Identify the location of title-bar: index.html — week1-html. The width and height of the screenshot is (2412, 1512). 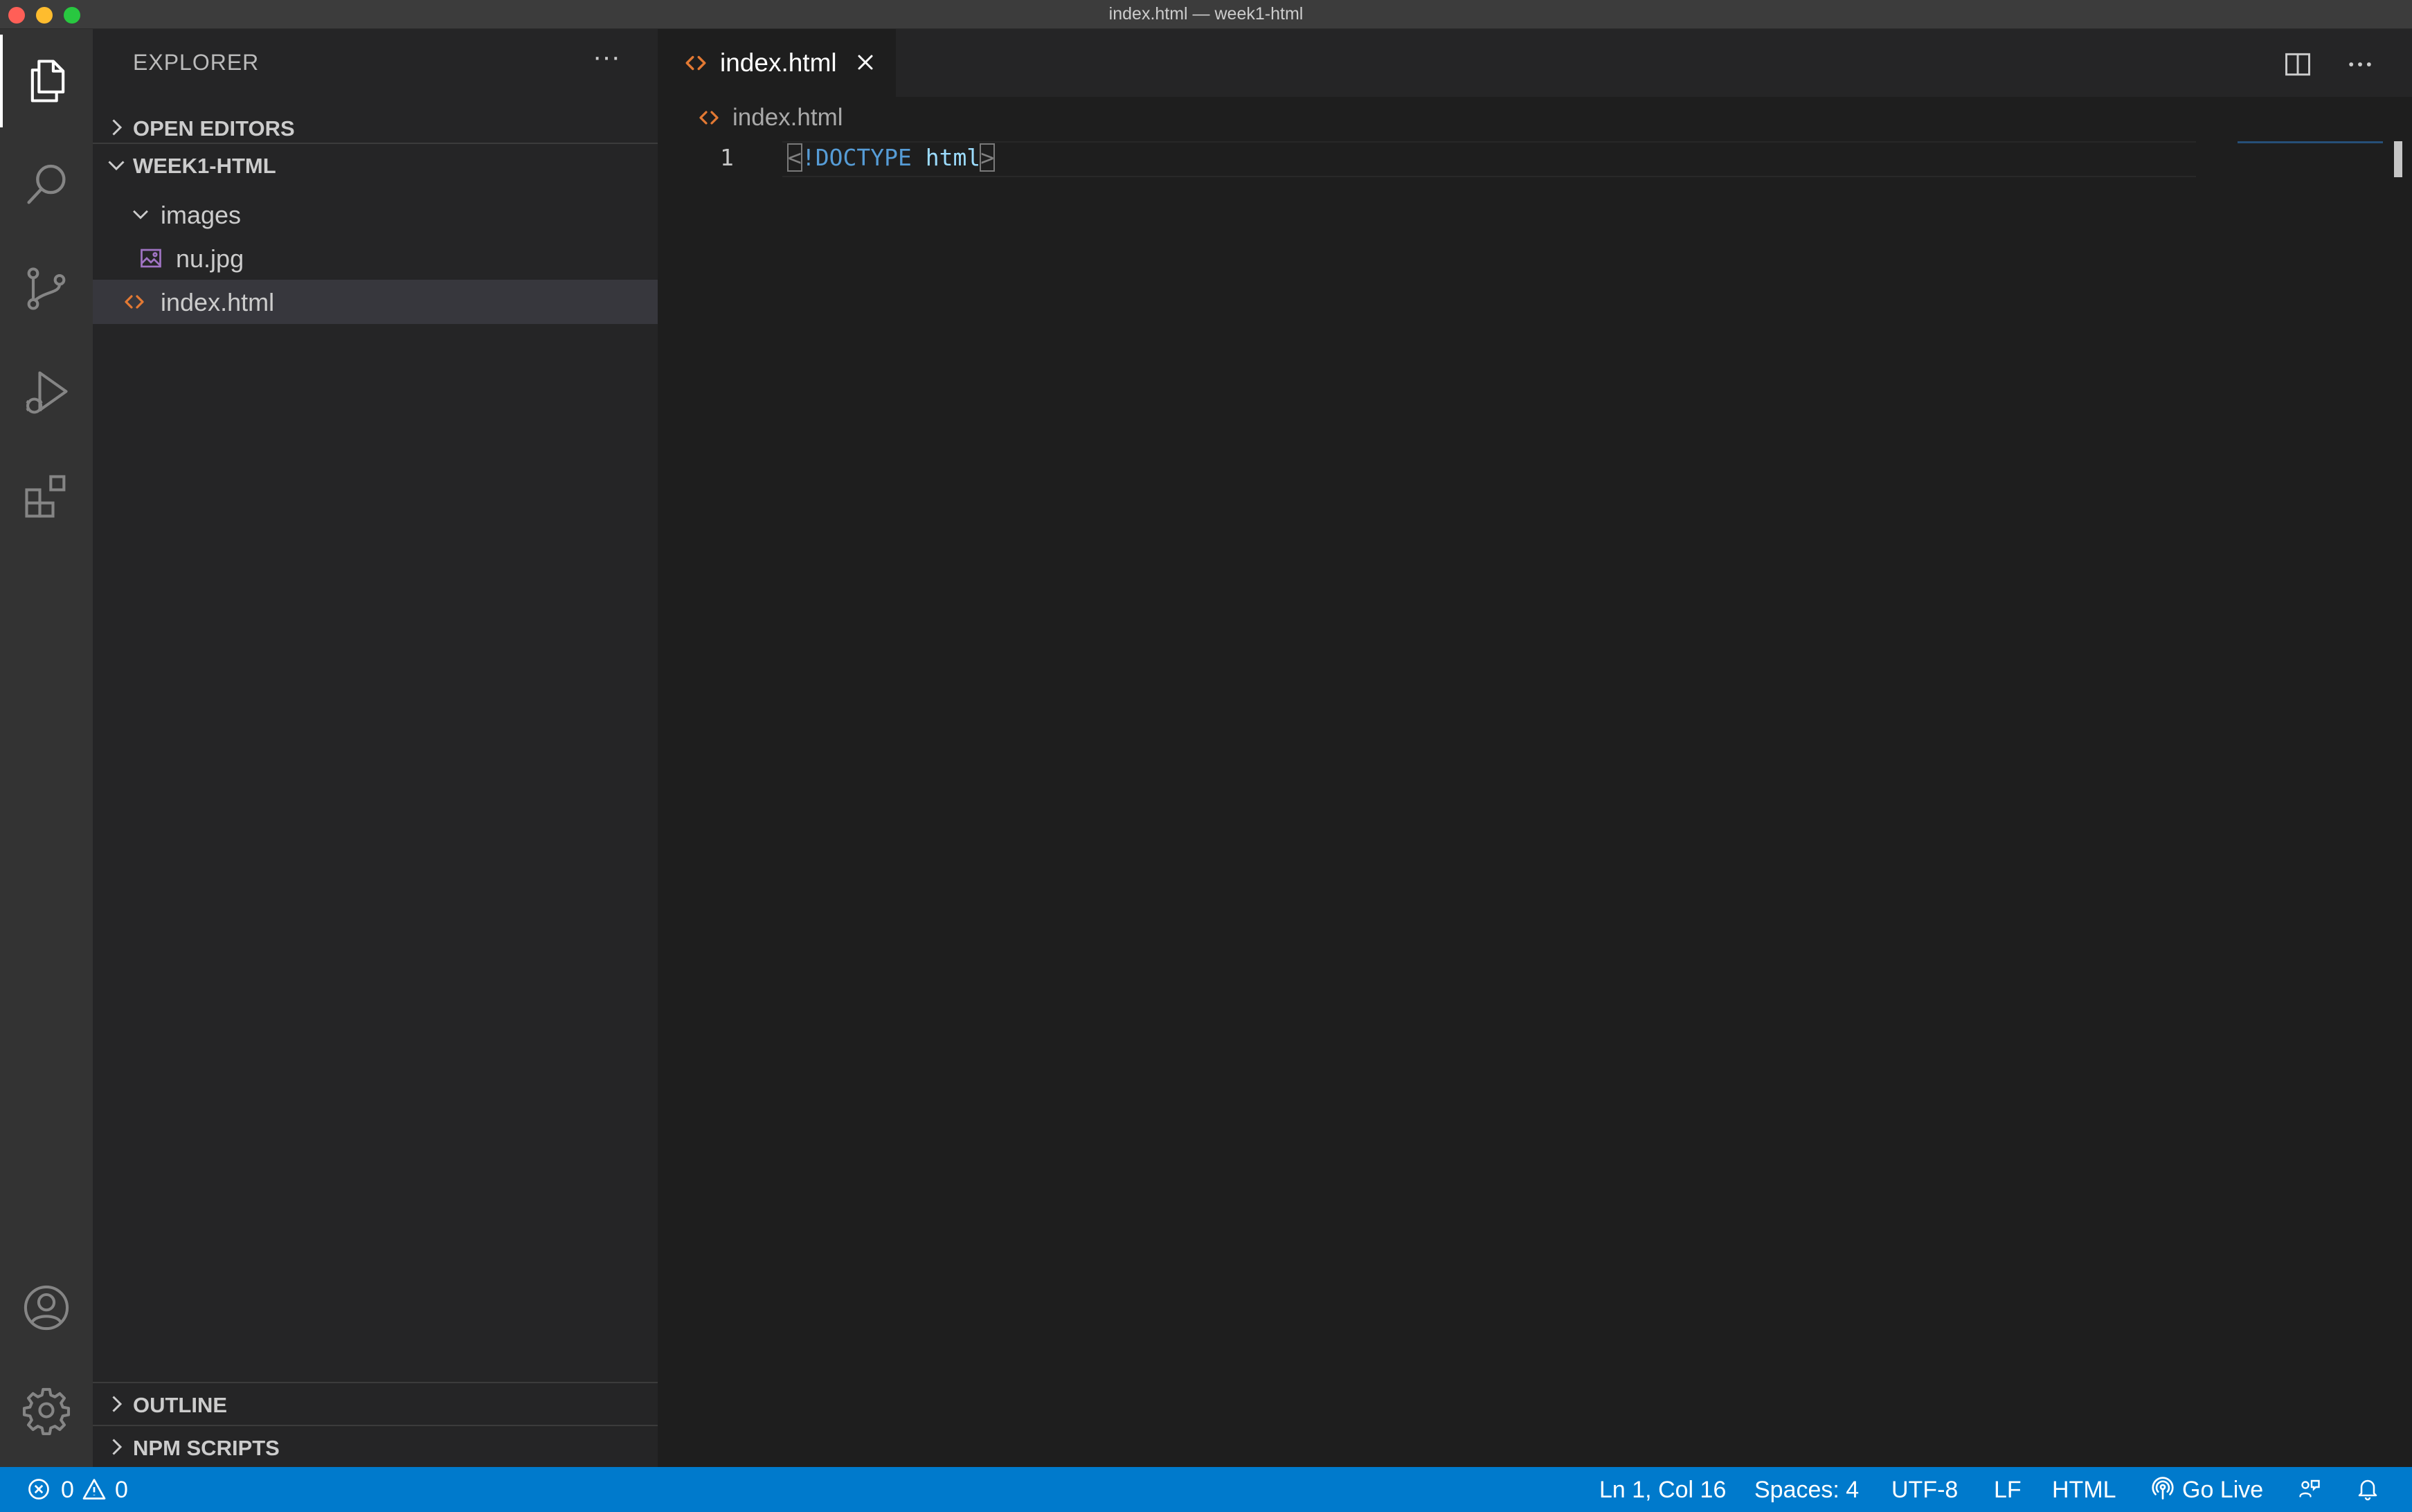
(1206, 14).